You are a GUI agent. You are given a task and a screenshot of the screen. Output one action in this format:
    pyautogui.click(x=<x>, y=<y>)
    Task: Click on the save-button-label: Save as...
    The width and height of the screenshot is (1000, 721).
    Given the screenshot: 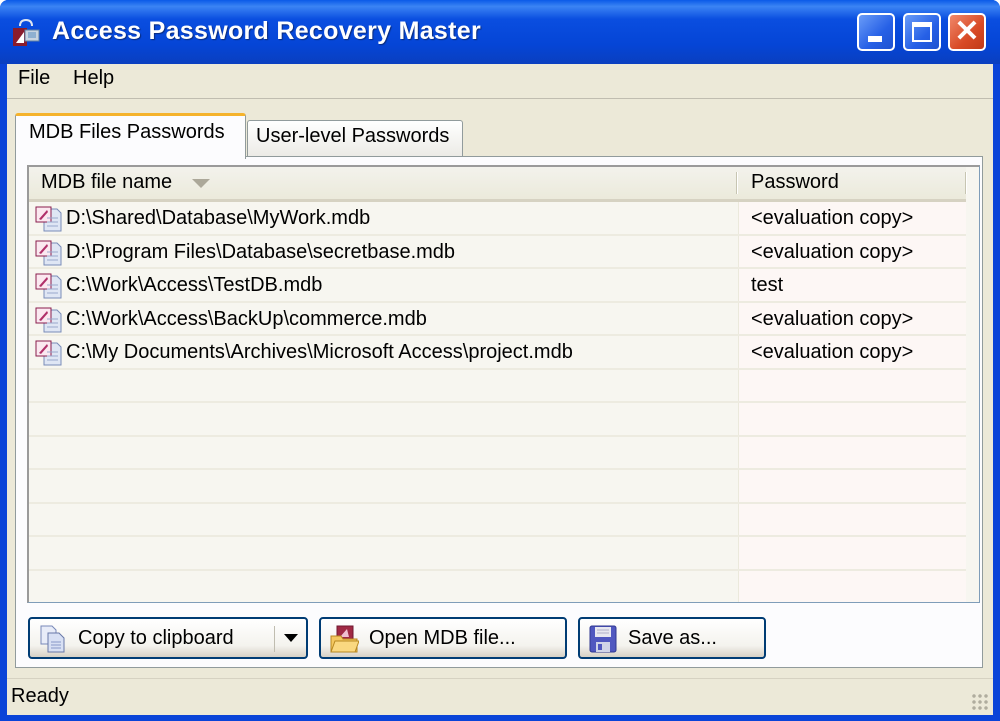 What is the action you would take?
    pyautogui.click(x=672, y=638)
    